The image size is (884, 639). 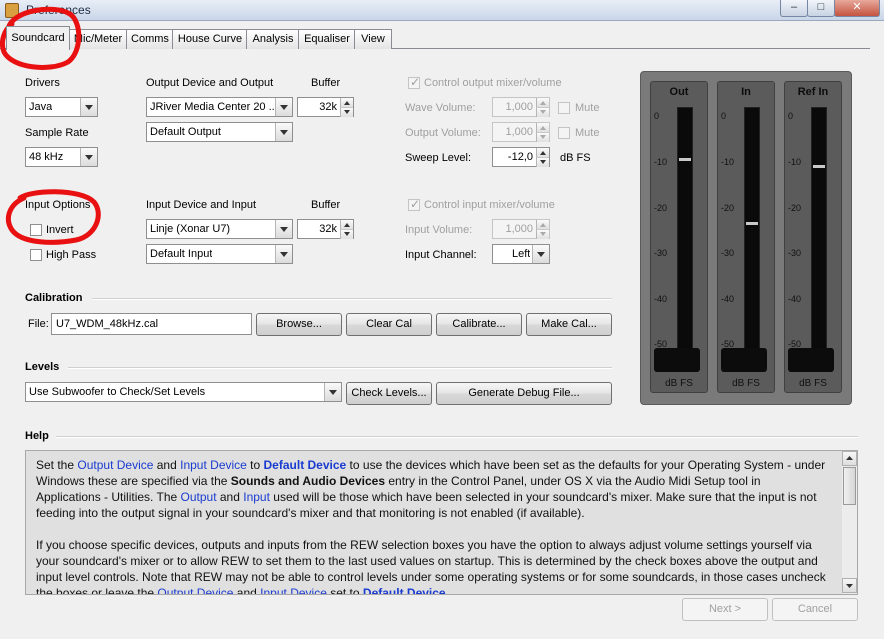 I want to click on input-value: Default Input, so click(x=181, y=254).